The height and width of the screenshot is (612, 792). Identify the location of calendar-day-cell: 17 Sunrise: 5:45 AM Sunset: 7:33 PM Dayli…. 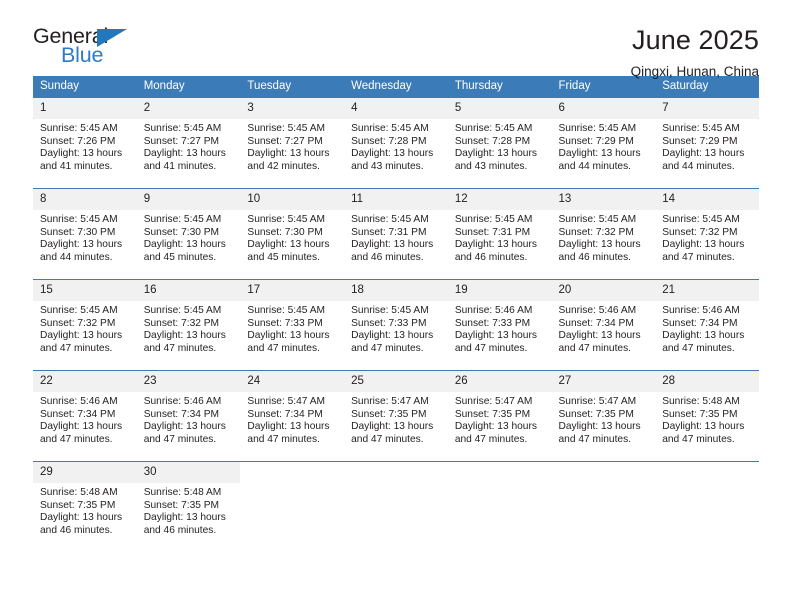
(292, 319).